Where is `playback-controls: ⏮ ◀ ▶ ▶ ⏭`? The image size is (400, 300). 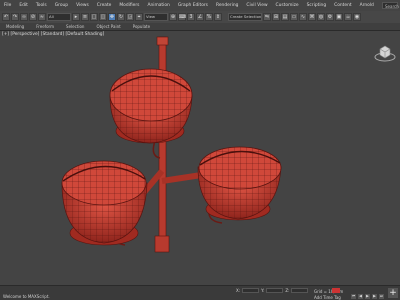 playback-controls: ⏮ ◀ ▶ ▶ ⏭ is located at coordinates (367, 296).